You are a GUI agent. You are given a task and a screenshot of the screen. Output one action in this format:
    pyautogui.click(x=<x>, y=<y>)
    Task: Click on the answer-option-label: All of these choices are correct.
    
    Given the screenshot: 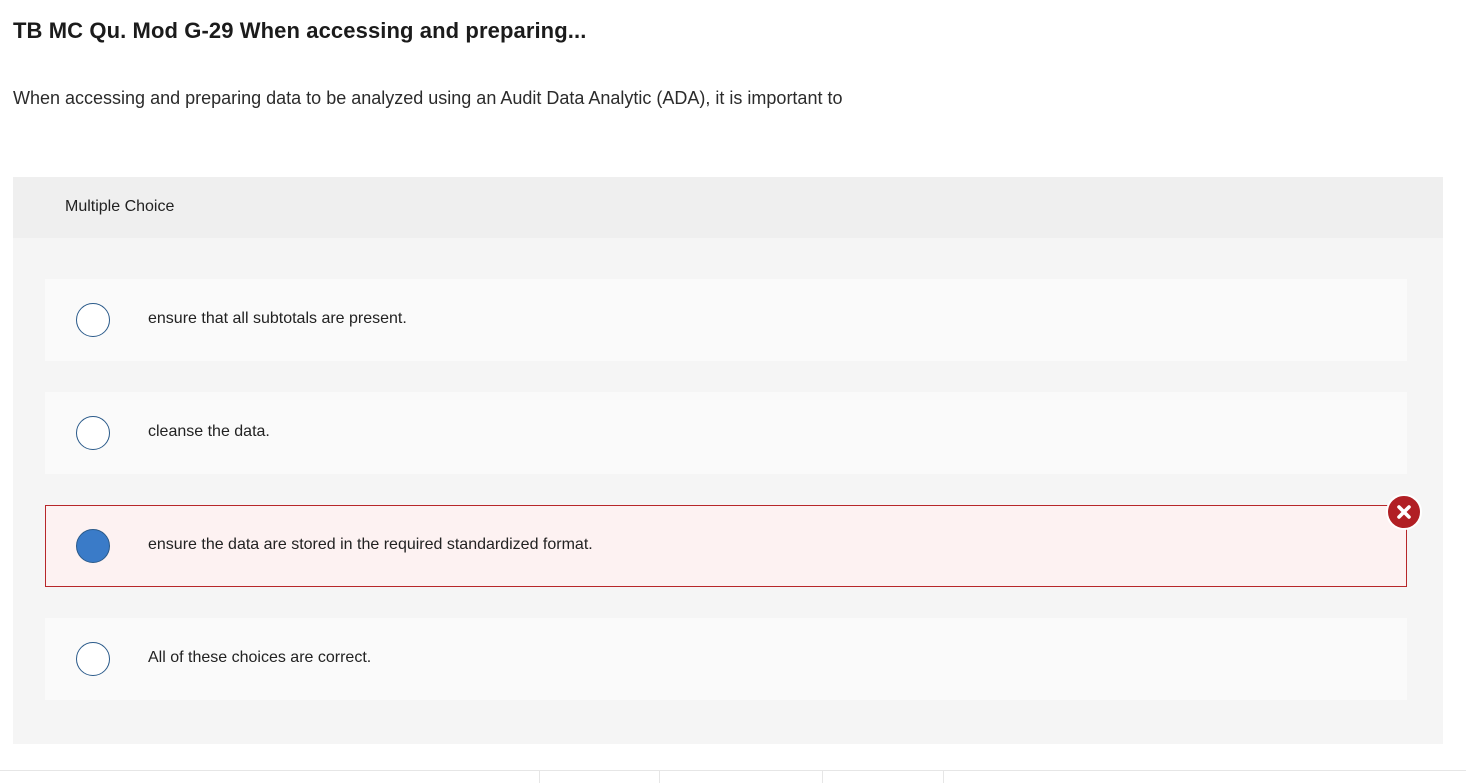 What is the action you would take?
    pyautogui.click(x=260, y=657)
    